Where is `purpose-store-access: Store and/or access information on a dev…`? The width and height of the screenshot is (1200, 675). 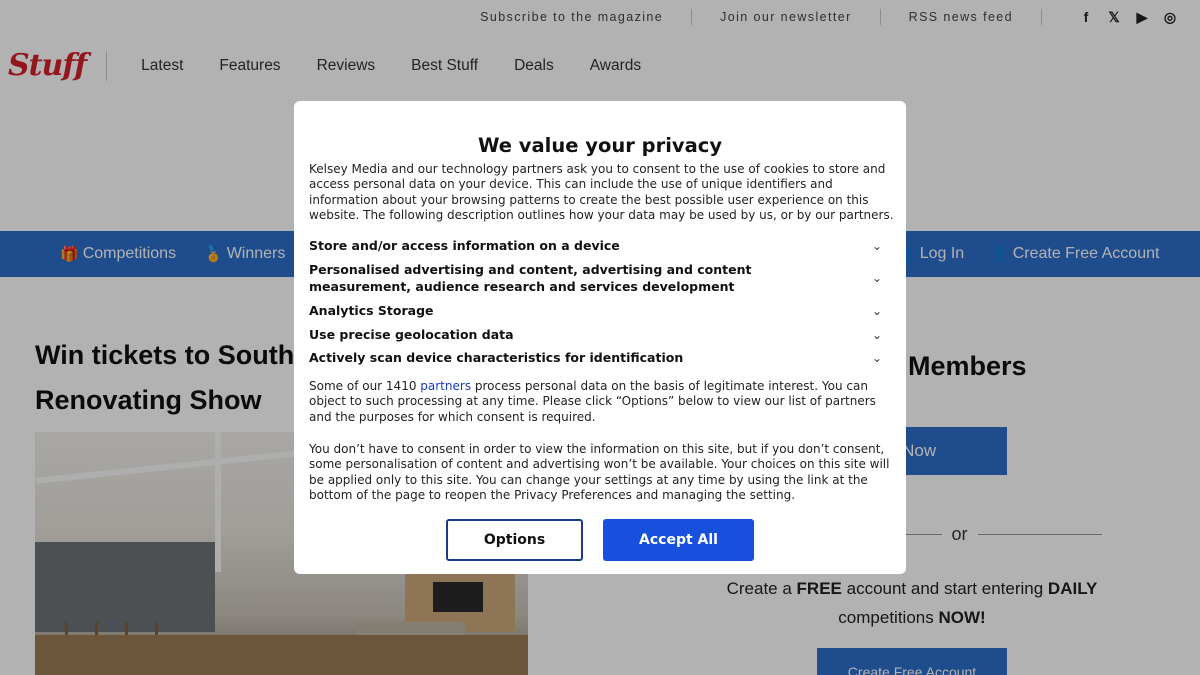 purpose-store-access: Store and/or access information on a dev… is located at coordinates (596, 245).